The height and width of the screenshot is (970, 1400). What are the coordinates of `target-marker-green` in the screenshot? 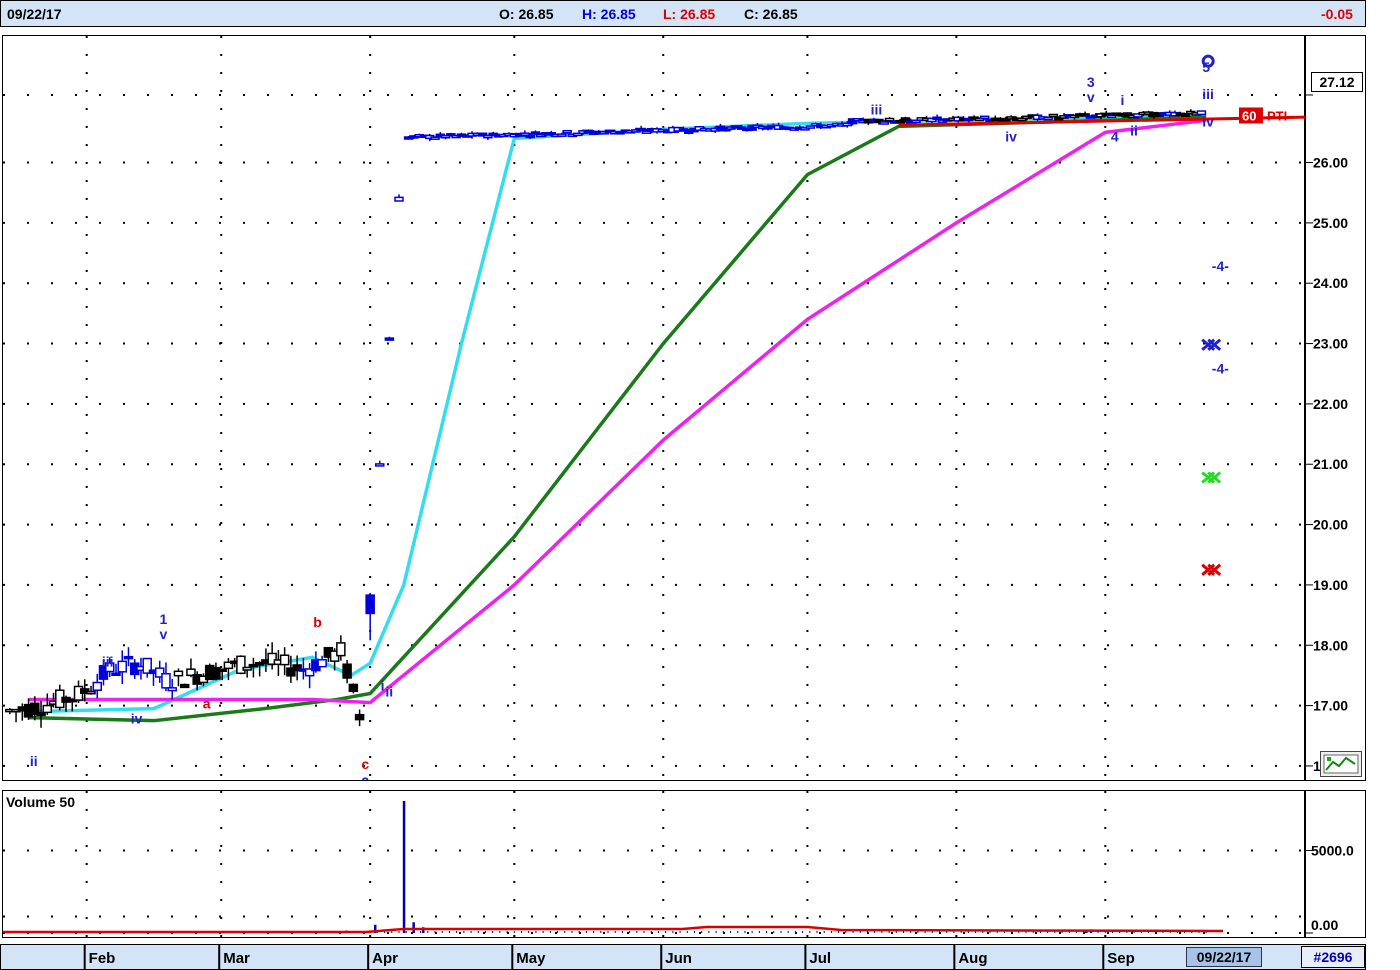 It's located at (1211, 477).